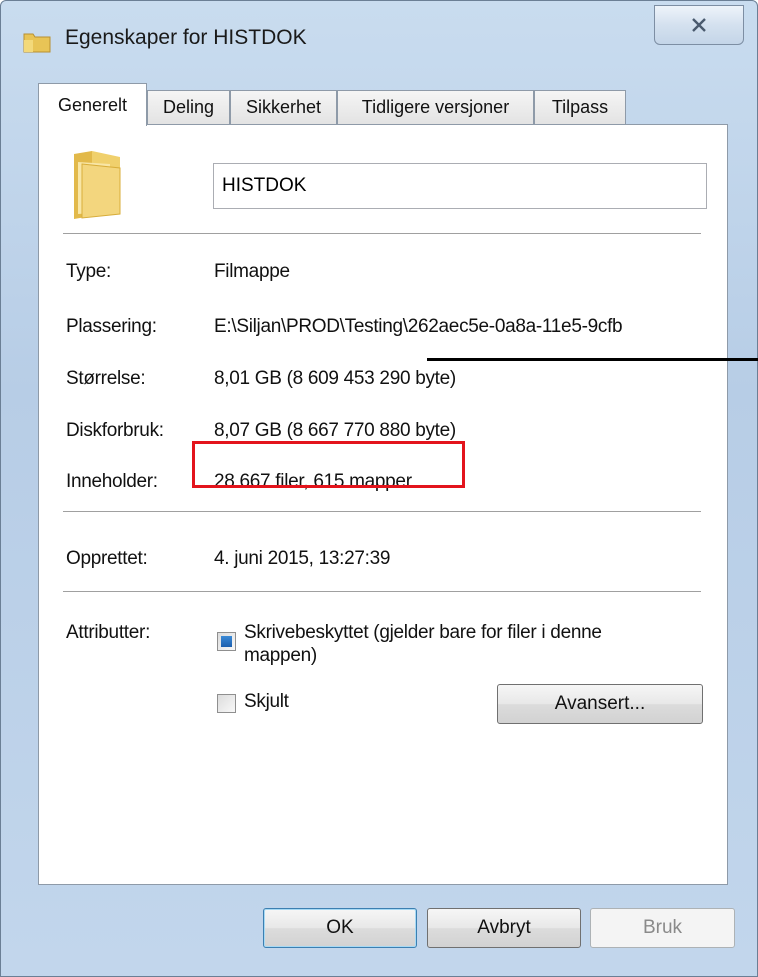  Describe the element at coordinates (92, 104) in the screenshot. I see `tab-generelt: Generelt` at that location.